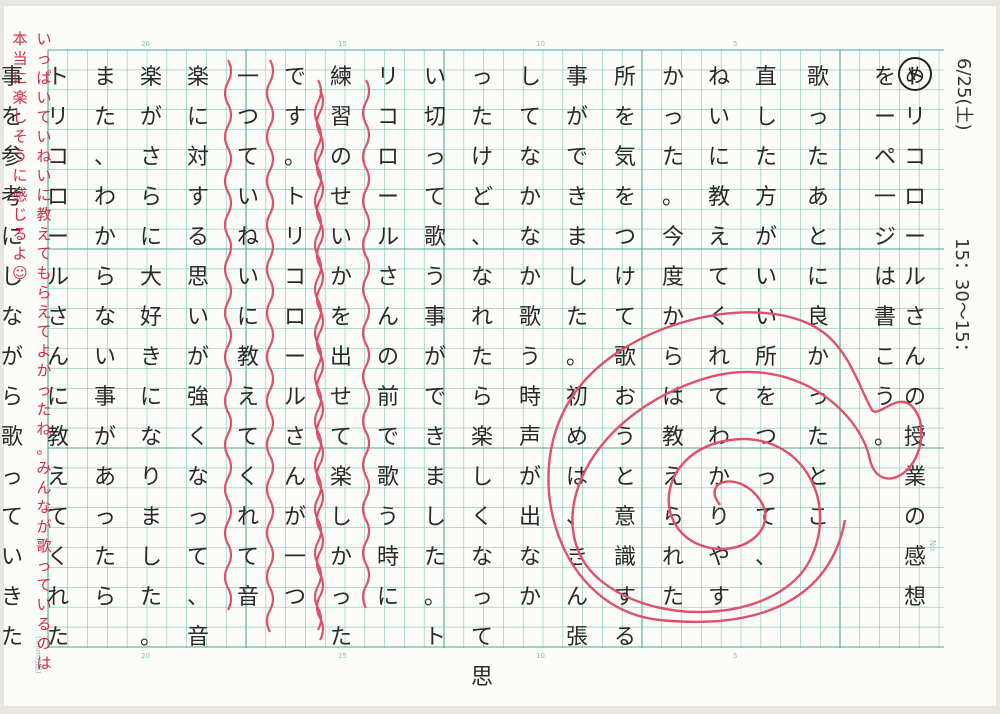  Describe the element at coordinates (482, 157) in the screenshot. I see `essay-char: け` at that location.